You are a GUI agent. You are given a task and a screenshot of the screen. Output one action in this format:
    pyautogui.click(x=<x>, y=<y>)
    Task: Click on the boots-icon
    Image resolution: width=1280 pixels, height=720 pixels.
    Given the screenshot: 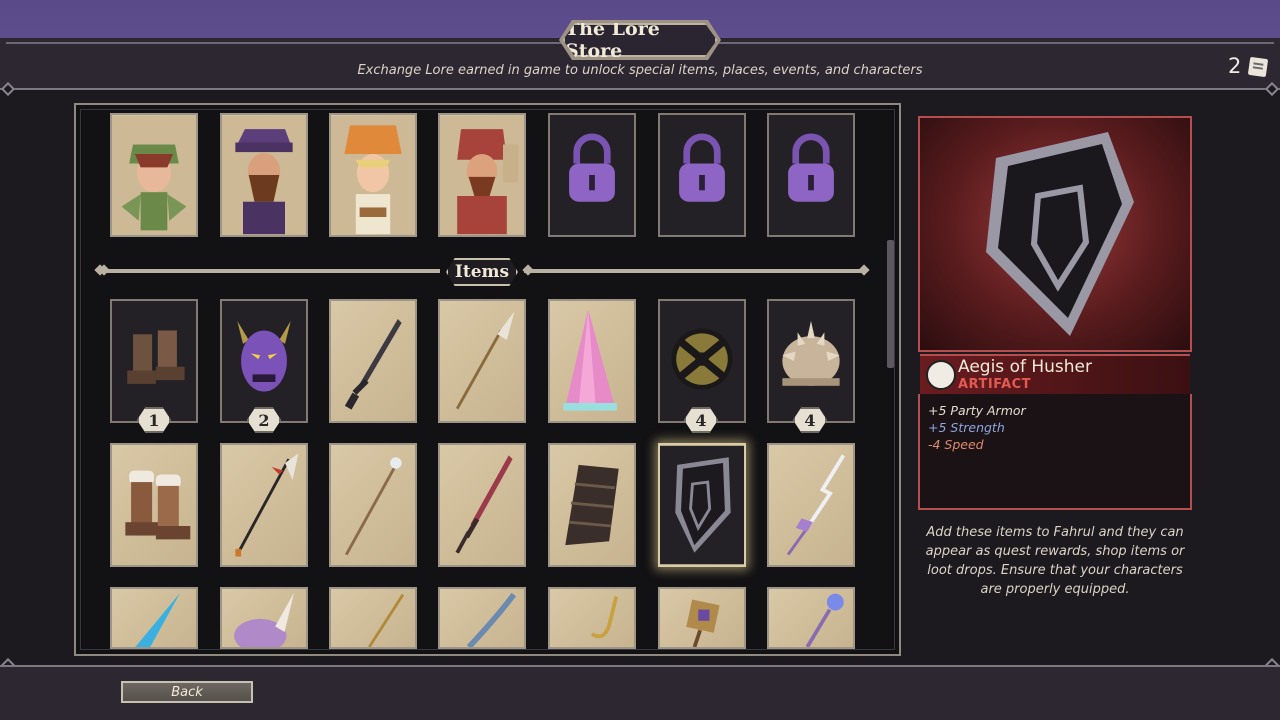 What is the action you would take?
    pyautogui.click(x=154, y=361)
    